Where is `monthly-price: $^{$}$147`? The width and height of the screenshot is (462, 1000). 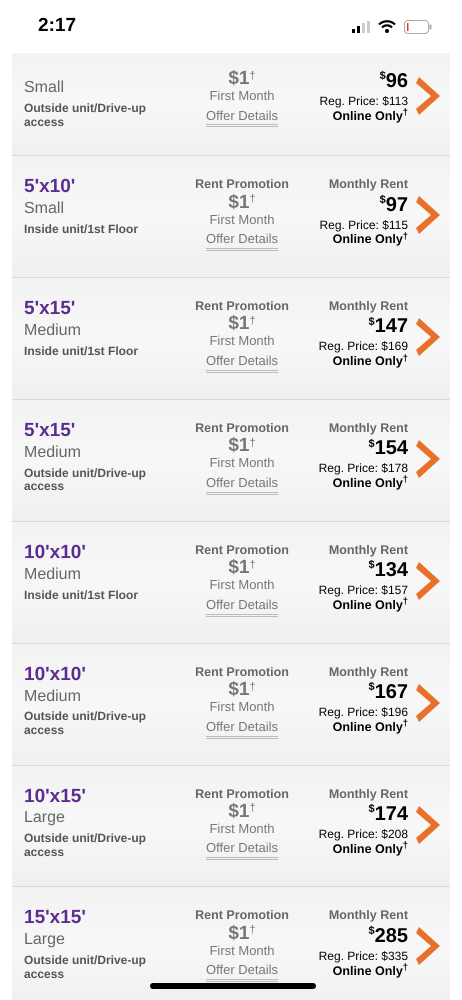 monthly-price: $^{$}$147 is located at coordinates (388, 326).